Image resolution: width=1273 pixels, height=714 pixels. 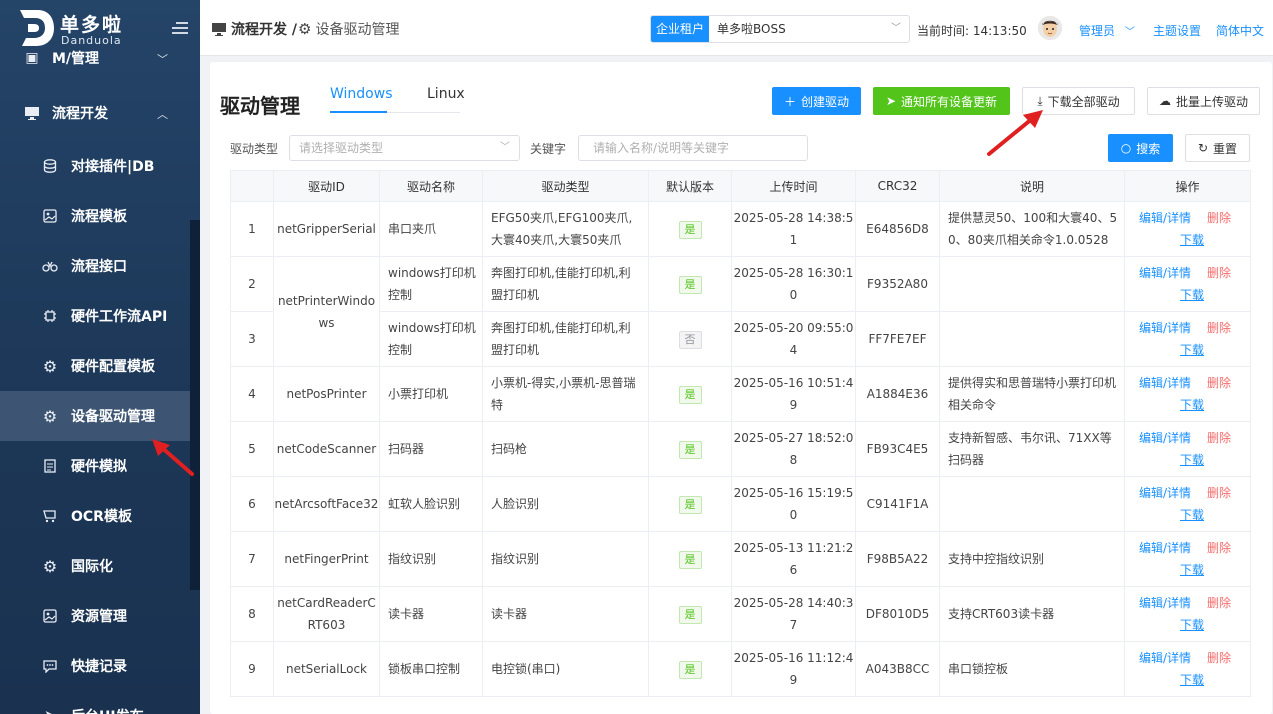 I want to click on sidebar-item-label: 硬件模拟, so click(x=99, y=467).